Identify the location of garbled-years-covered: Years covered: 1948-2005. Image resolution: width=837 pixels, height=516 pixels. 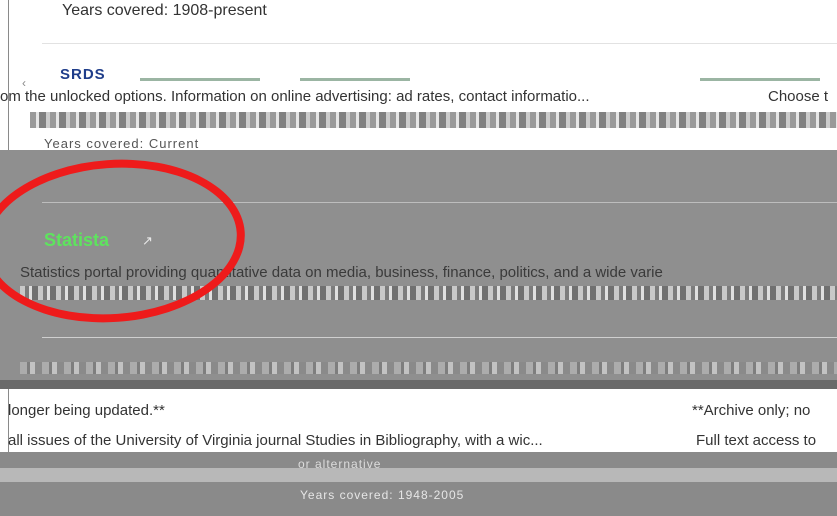
(382, 495).